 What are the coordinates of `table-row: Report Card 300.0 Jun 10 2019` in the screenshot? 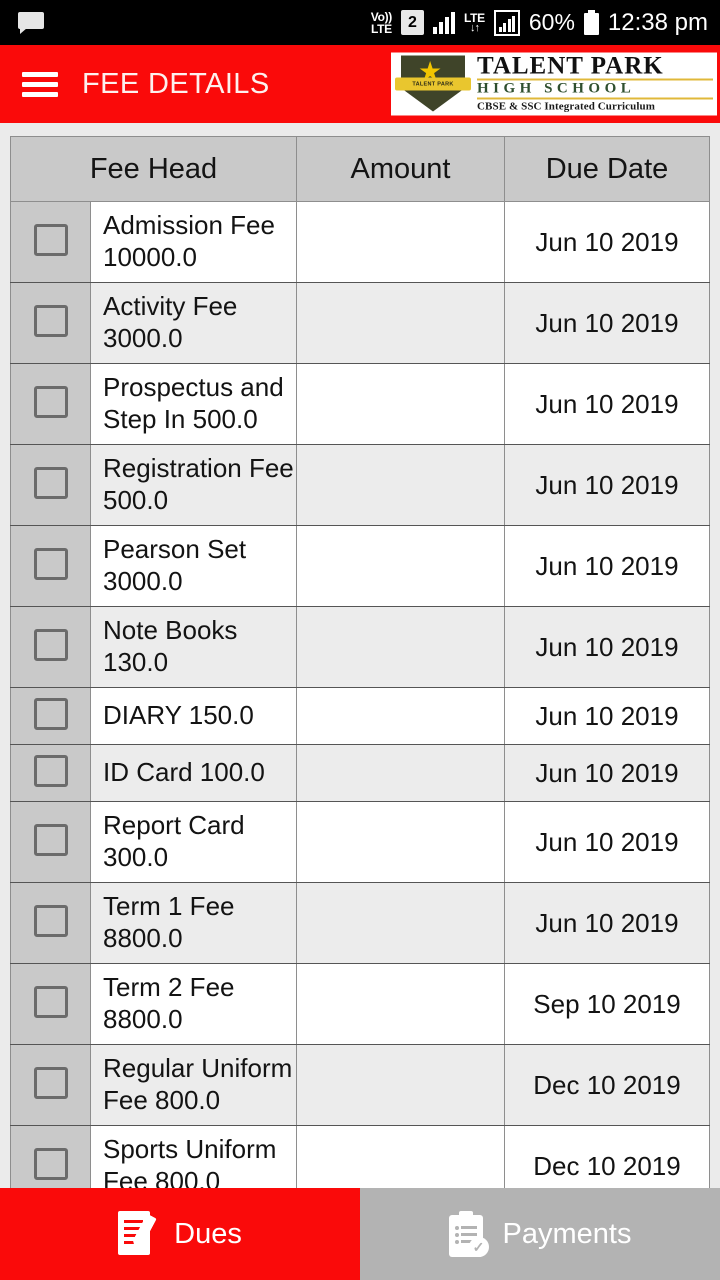 It's located at (360, 842).